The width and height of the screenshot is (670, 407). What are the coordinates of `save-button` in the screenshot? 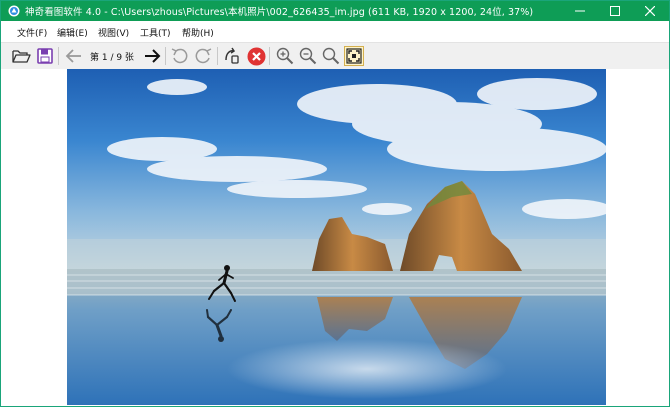 It's located at (45, 56).